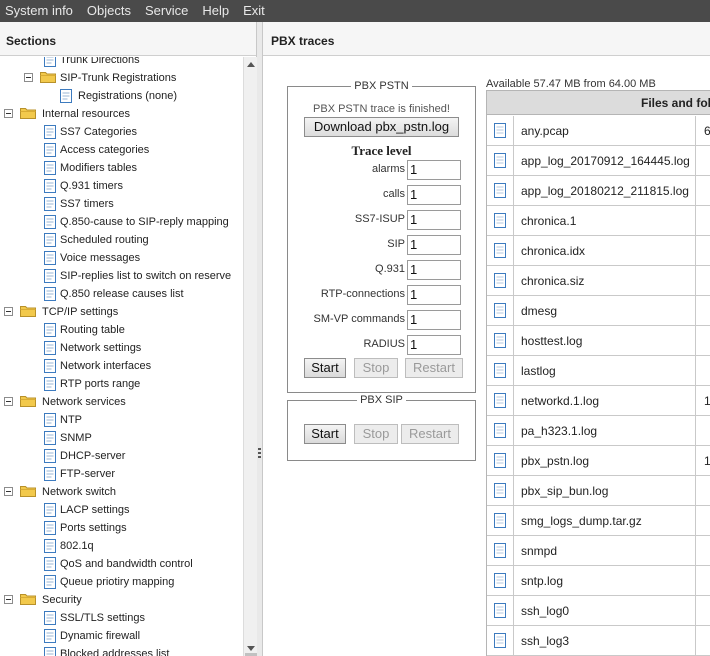 The image size is (710, 656). I want to click on file-row: app_log_20180212_211815.log, so click(598, 191).